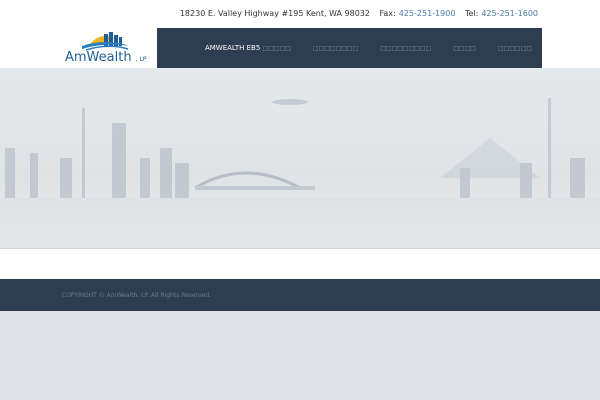 The image size is (600, 400). Describe the element at coordinates (427, 13) in the screenshot. I see `fax-number: 425-251-1900` at that location.